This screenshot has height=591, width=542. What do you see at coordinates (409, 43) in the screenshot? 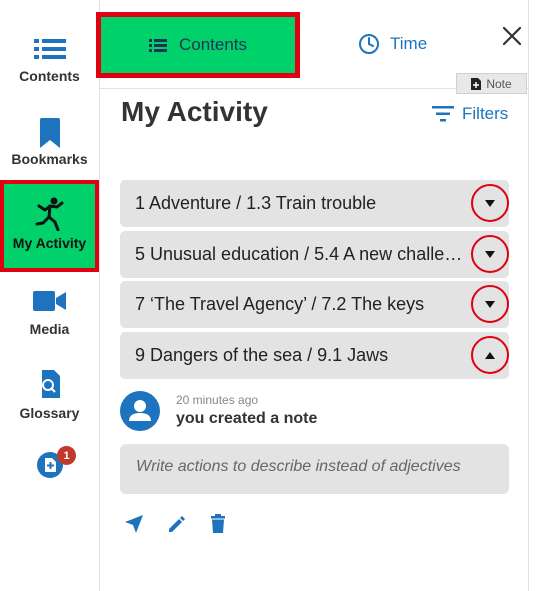
I see `tab-label: Time` at bounding box center [409, 43].